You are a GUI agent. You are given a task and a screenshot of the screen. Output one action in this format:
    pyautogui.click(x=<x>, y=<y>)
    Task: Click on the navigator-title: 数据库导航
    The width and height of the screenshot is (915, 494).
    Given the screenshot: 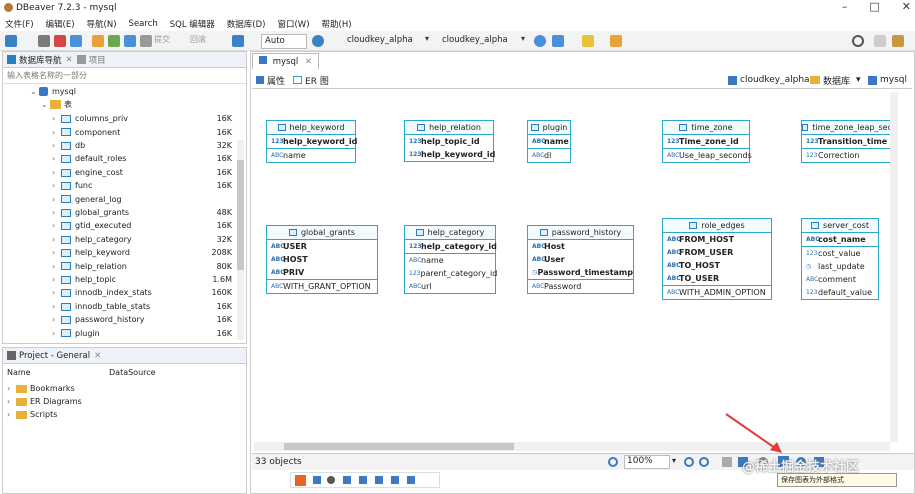 What is the action you would take?
    pyautogui.click(x=40, y=60)
    